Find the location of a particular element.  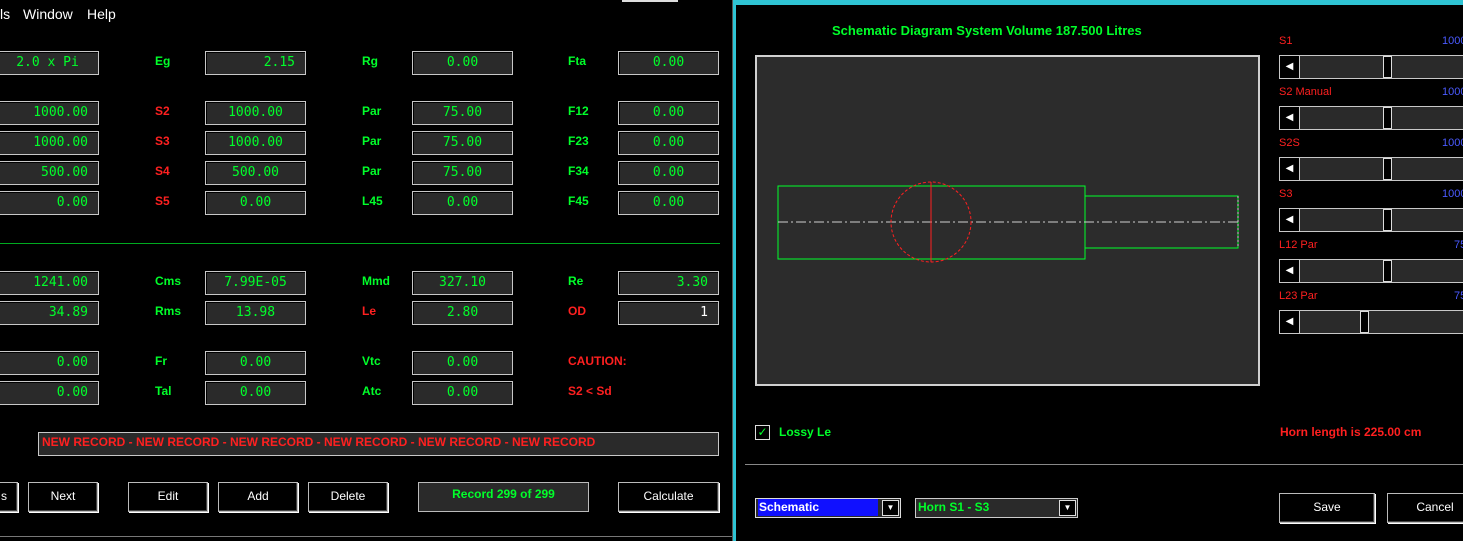

label-f45: F45 is located at coordinates (578, 201).